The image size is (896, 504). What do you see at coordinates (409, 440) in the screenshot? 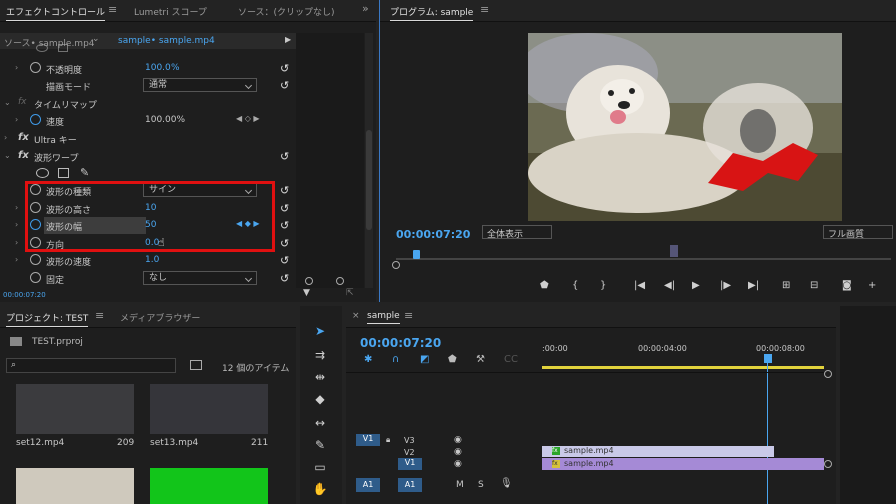
I see `track-v3-label: V3` at bounding box center [409, 440].